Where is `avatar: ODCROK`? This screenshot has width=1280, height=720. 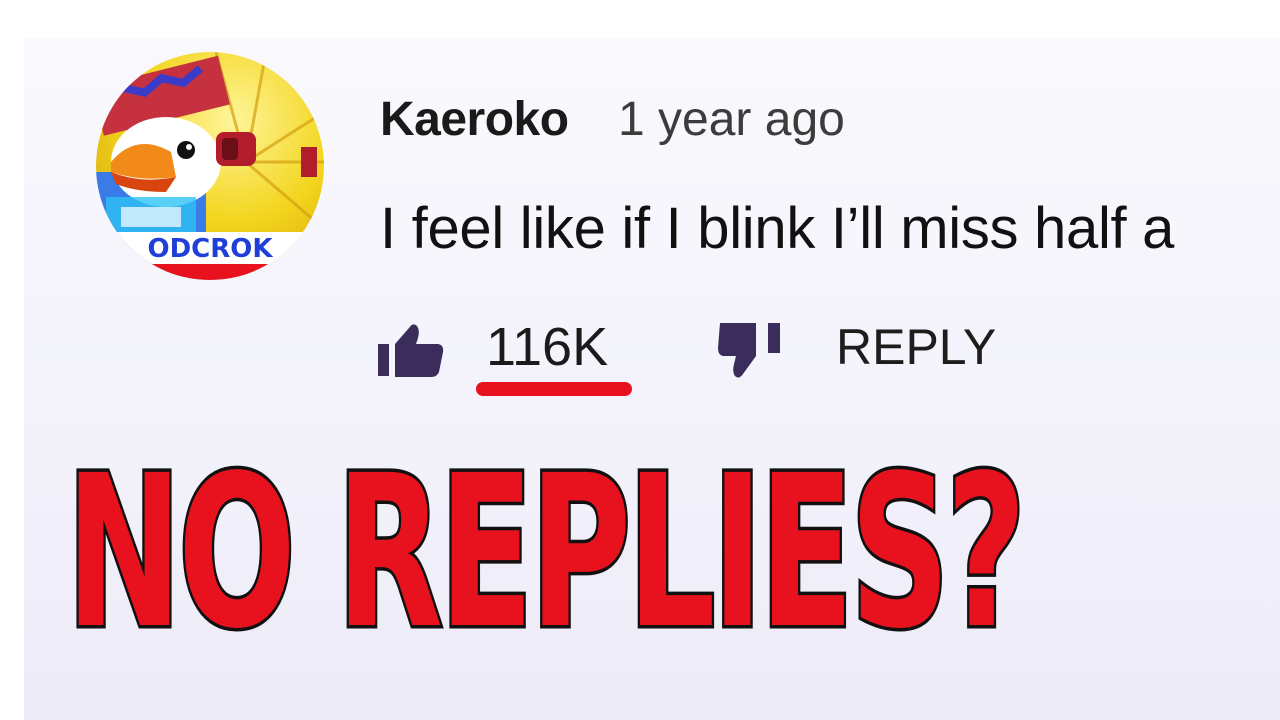
avatar: ODCROK is located at coordinates (210, 166).